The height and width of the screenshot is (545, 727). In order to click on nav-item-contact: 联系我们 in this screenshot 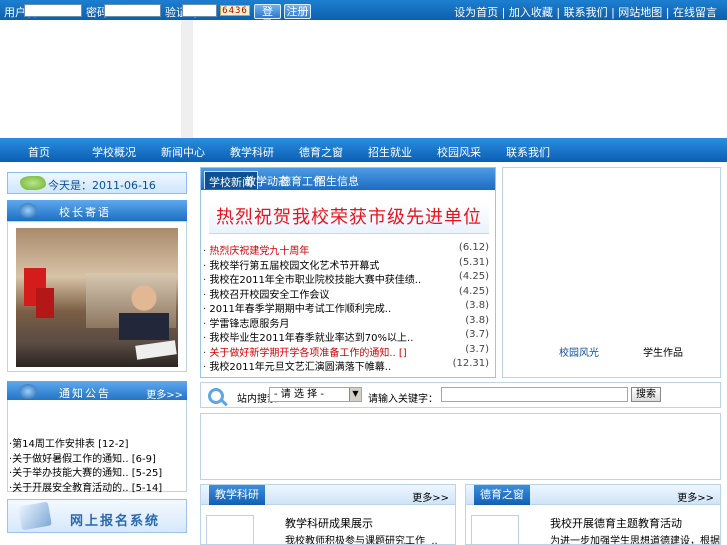, I will do `click(528, 152)`.